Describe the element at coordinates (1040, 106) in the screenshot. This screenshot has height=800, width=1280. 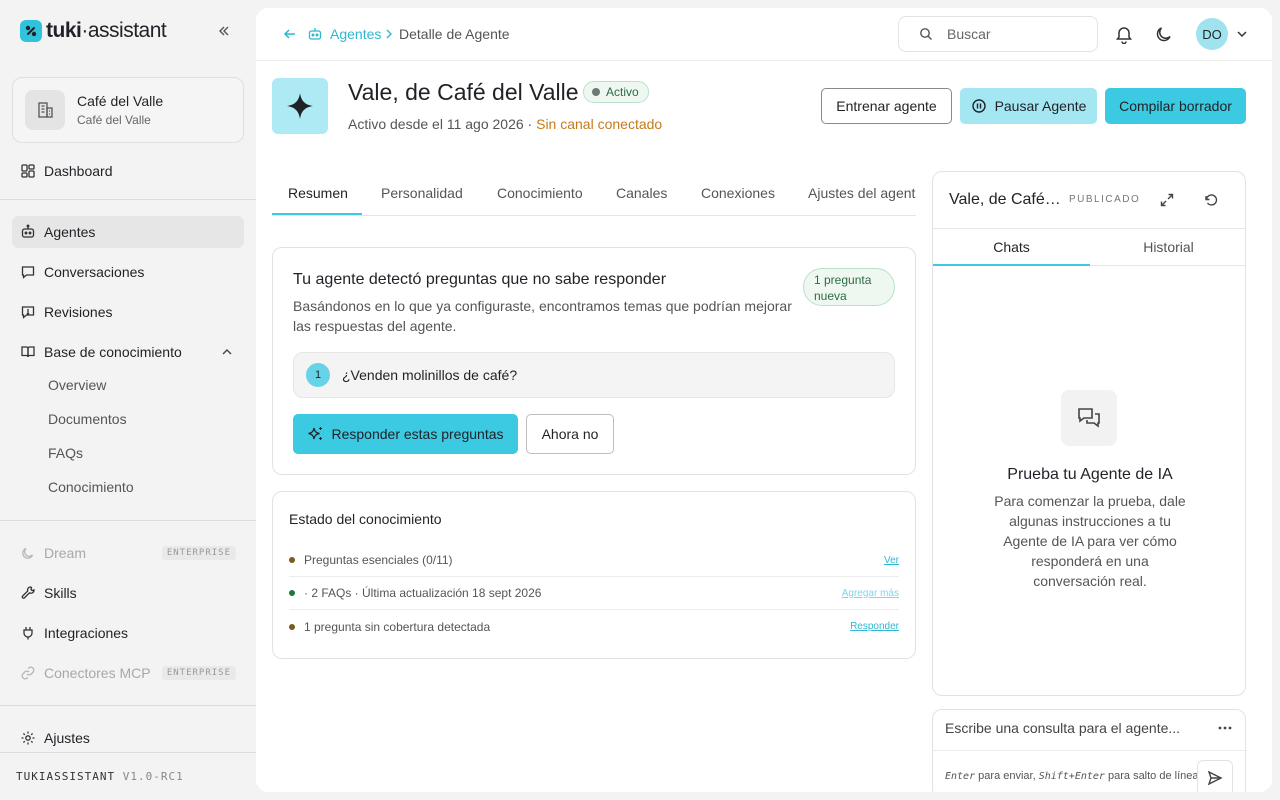
I see `pause-agent-label: Pausar Agente` at that location.